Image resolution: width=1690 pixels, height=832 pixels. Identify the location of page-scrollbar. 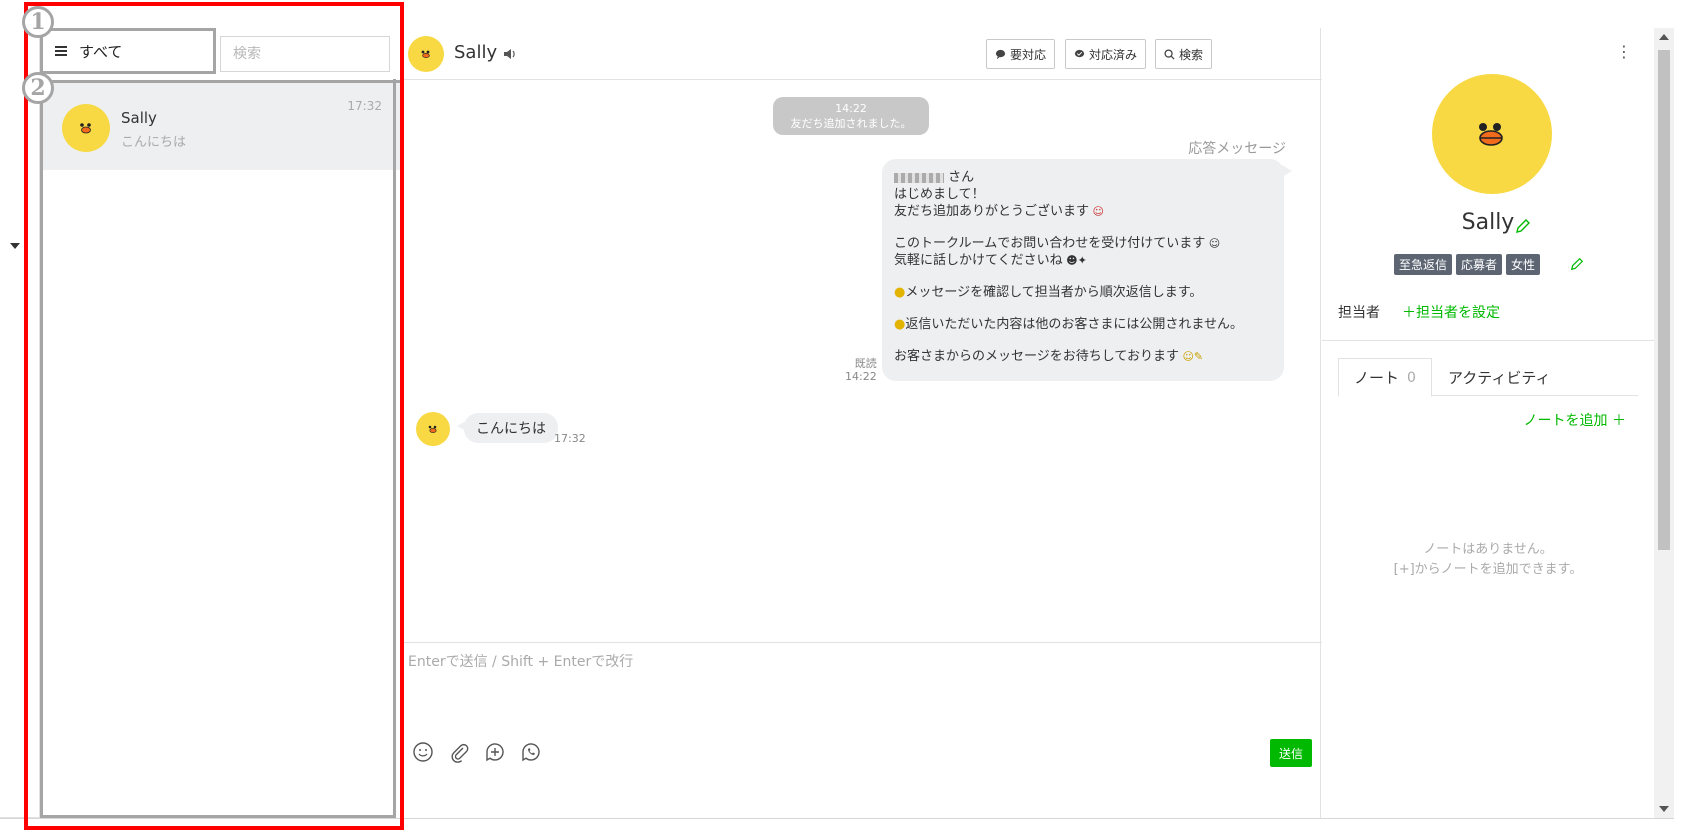
(1664, 423).